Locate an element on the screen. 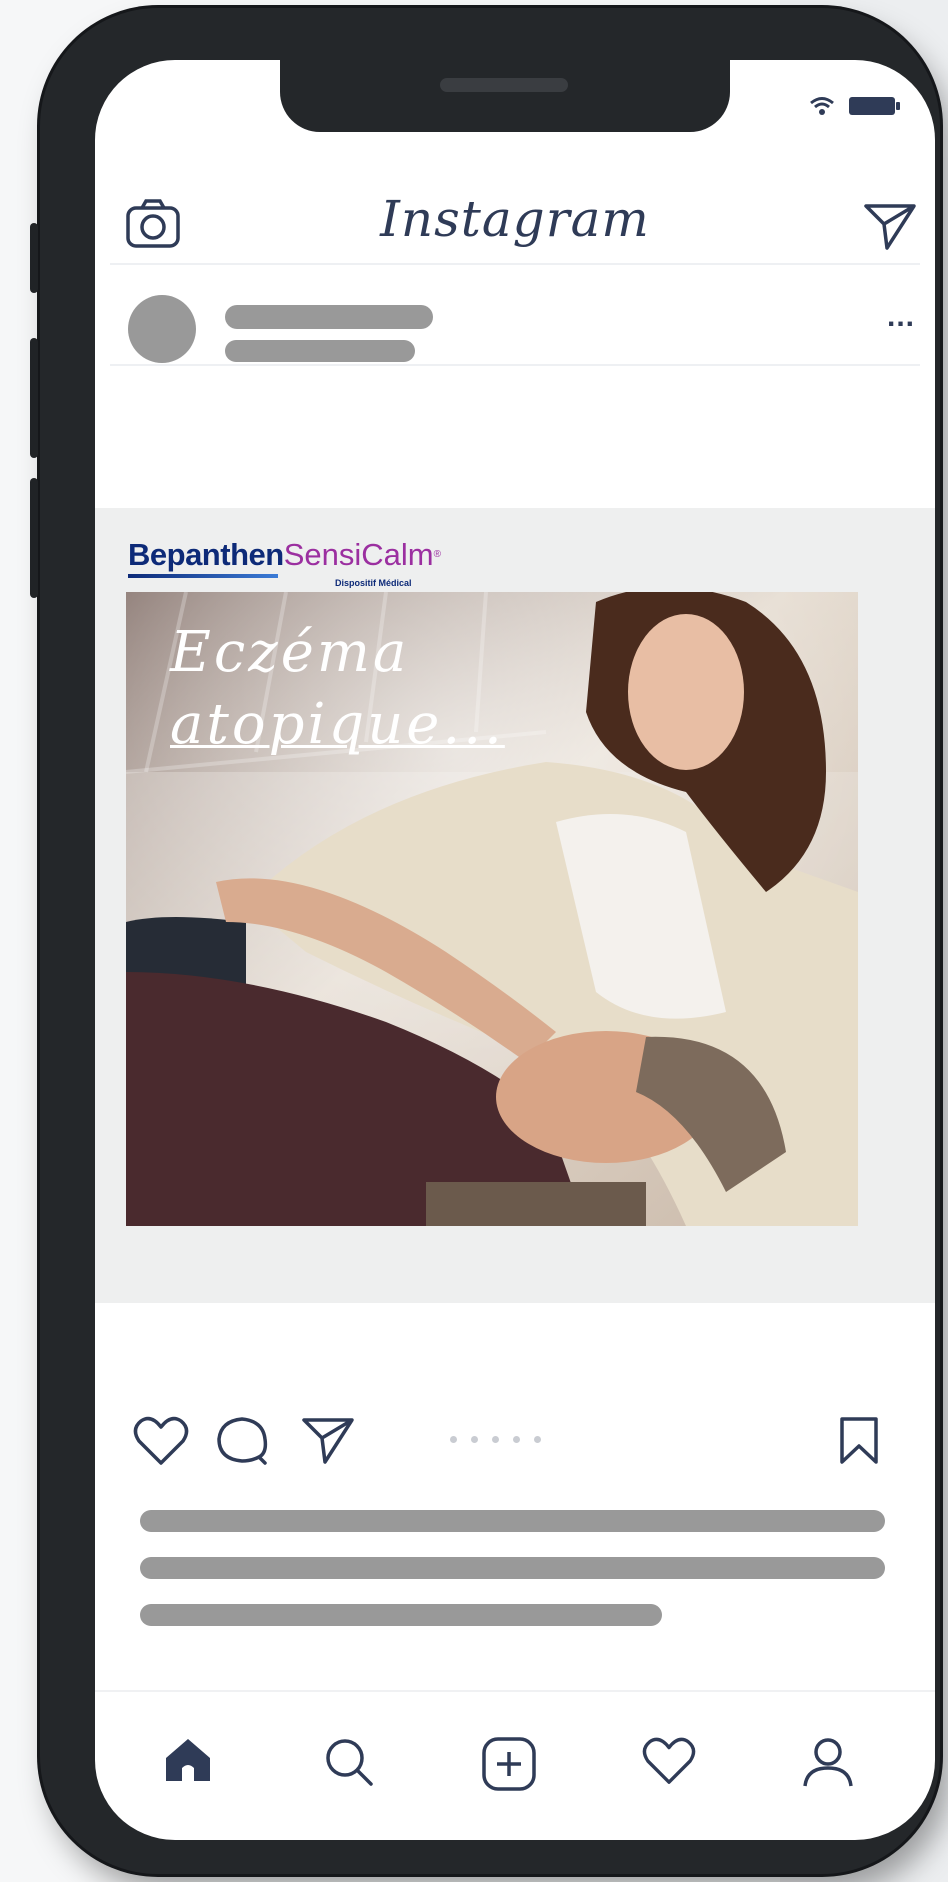 Image resolution: width=948 pixels, height=1882 pixels. bottom-tab-bar is located at coordinates (515, 1751).